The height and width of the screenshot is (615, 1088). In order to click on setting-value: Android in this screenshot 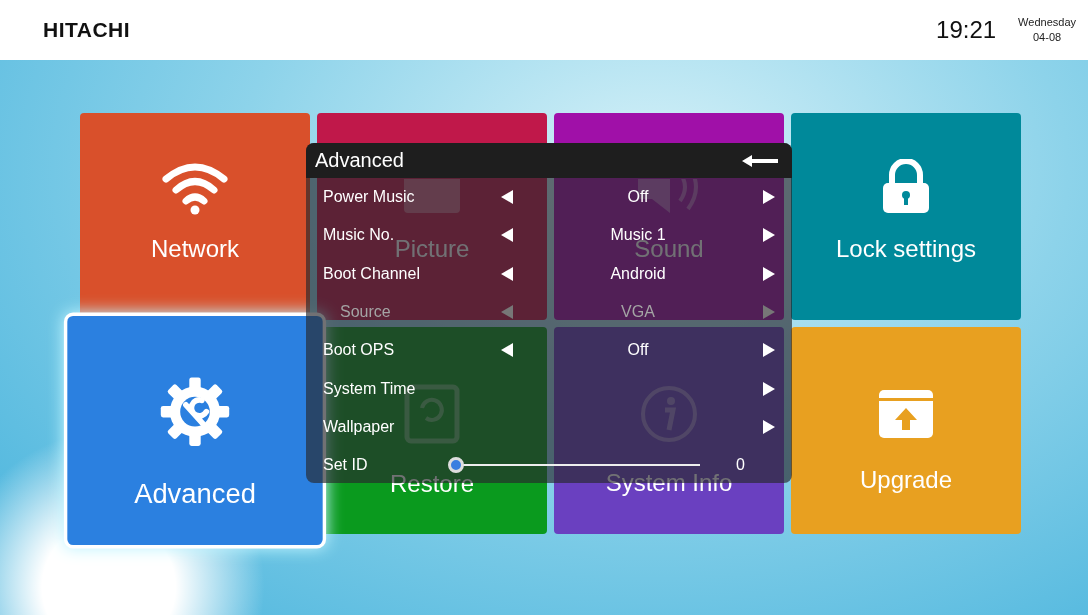, I will do `click(638, 273)`.